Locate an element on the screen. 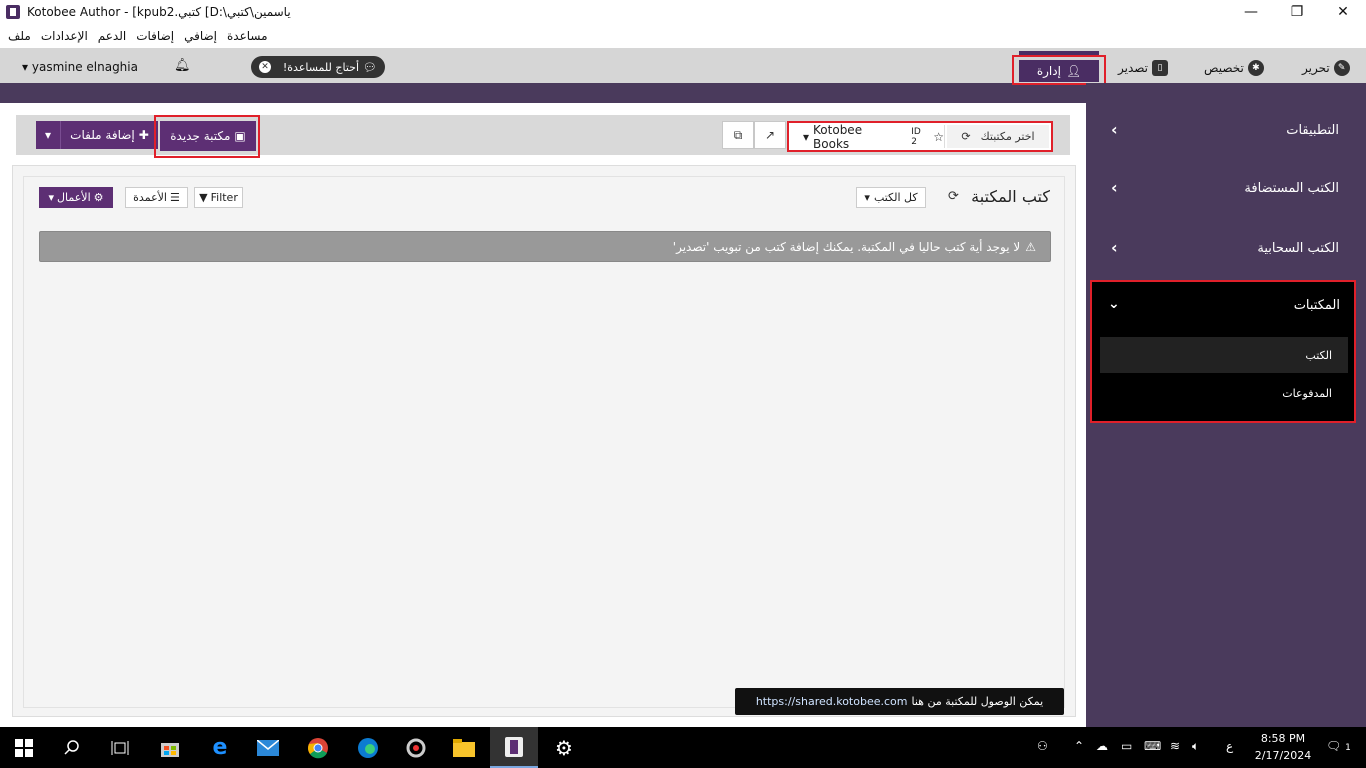 The height and width of the screenshot is (768, 1366). clock: 8:58 PM 2/17/2024 is located at coordinates (1283, 747).